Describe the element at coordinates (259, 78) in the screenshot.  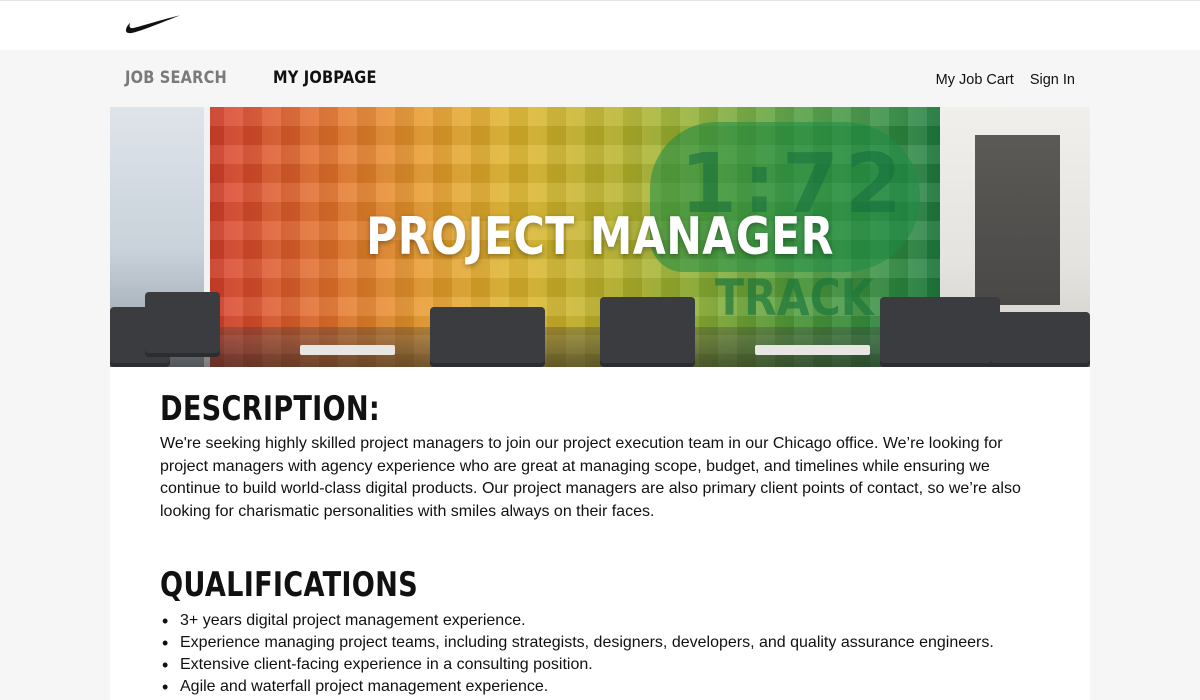
I see `nav-tabs: JOB SEARCH MY JOBPAGE` at that location.